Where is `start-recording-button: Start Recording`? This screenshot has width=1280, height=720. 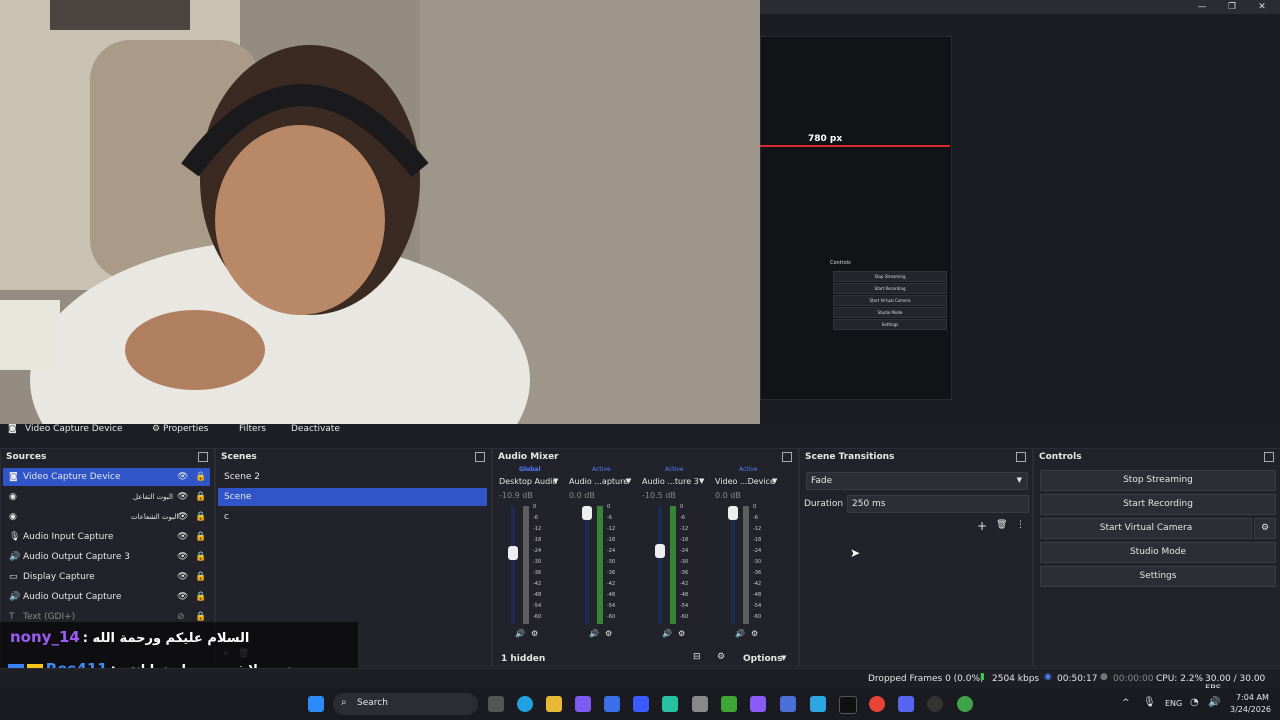
start-recording-button: Start Recording is located at coordinates (1158, 504).